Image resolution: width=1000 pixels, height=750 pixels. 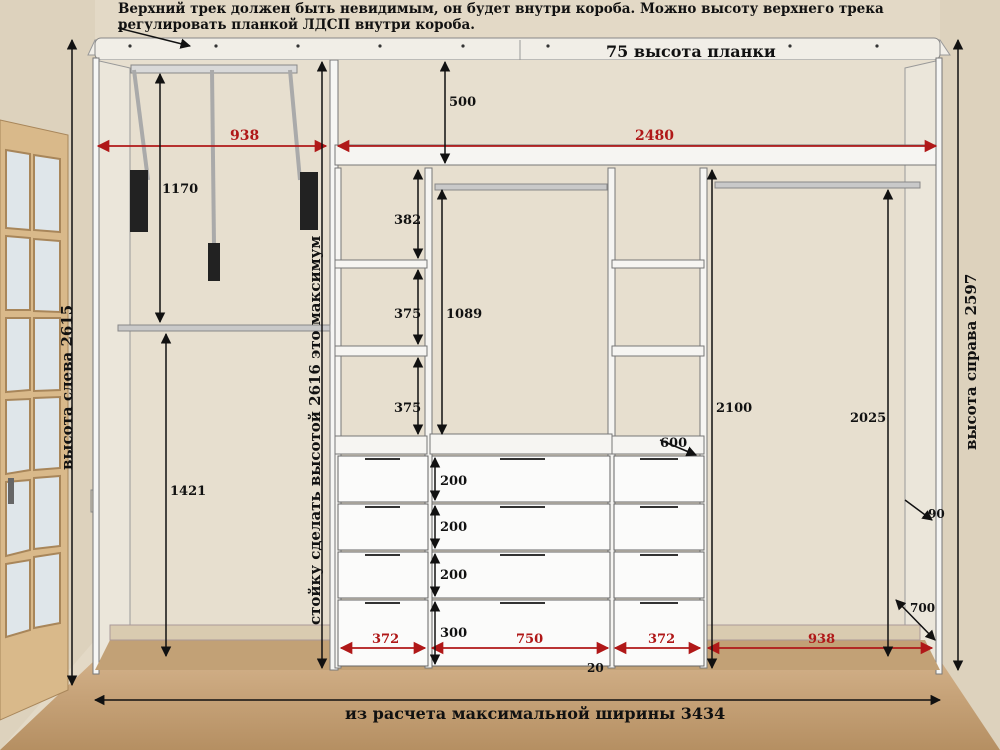 What do you see at coordinates (244, 136) in the screenshot?
I see `label-width-left: 938` at bounding box center [244, 136].